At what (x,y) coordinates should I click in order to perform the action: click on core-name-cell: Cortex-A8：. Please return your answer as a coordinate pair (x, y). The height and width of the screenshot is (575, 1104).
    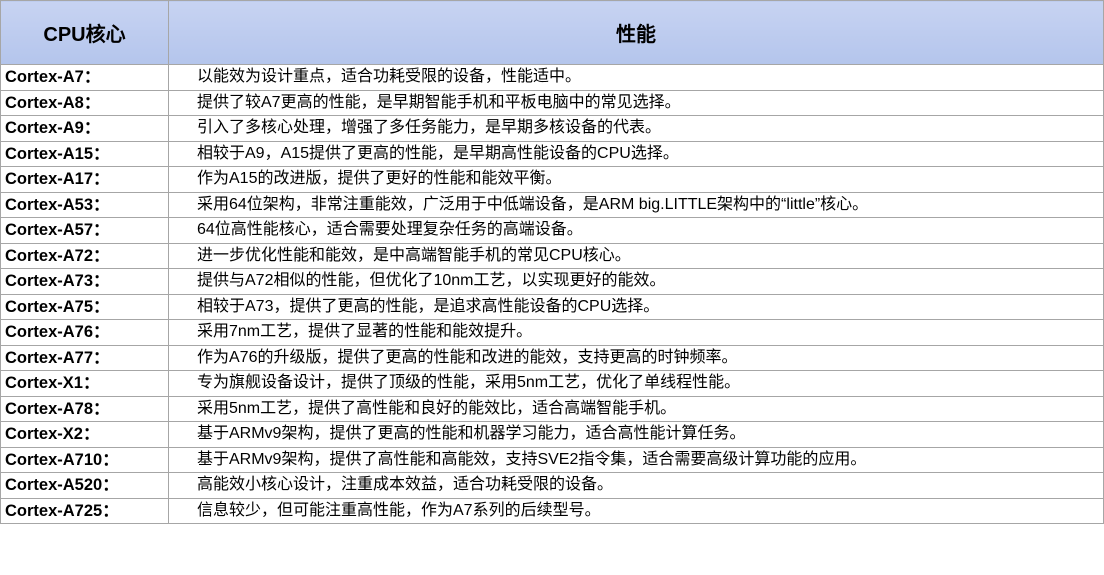
    Looking at the image, I should click on (84, 102).